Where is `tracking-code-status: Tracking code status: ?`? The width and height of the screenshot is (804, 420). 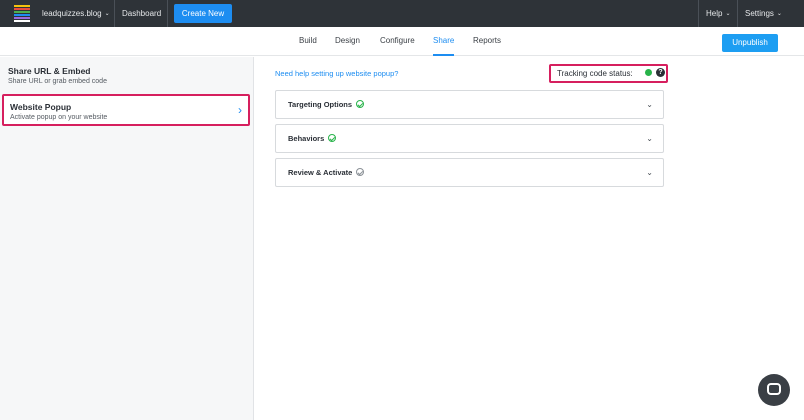 tracking-code-status: Tracking code status: ? is located at coordinates (608, 73).